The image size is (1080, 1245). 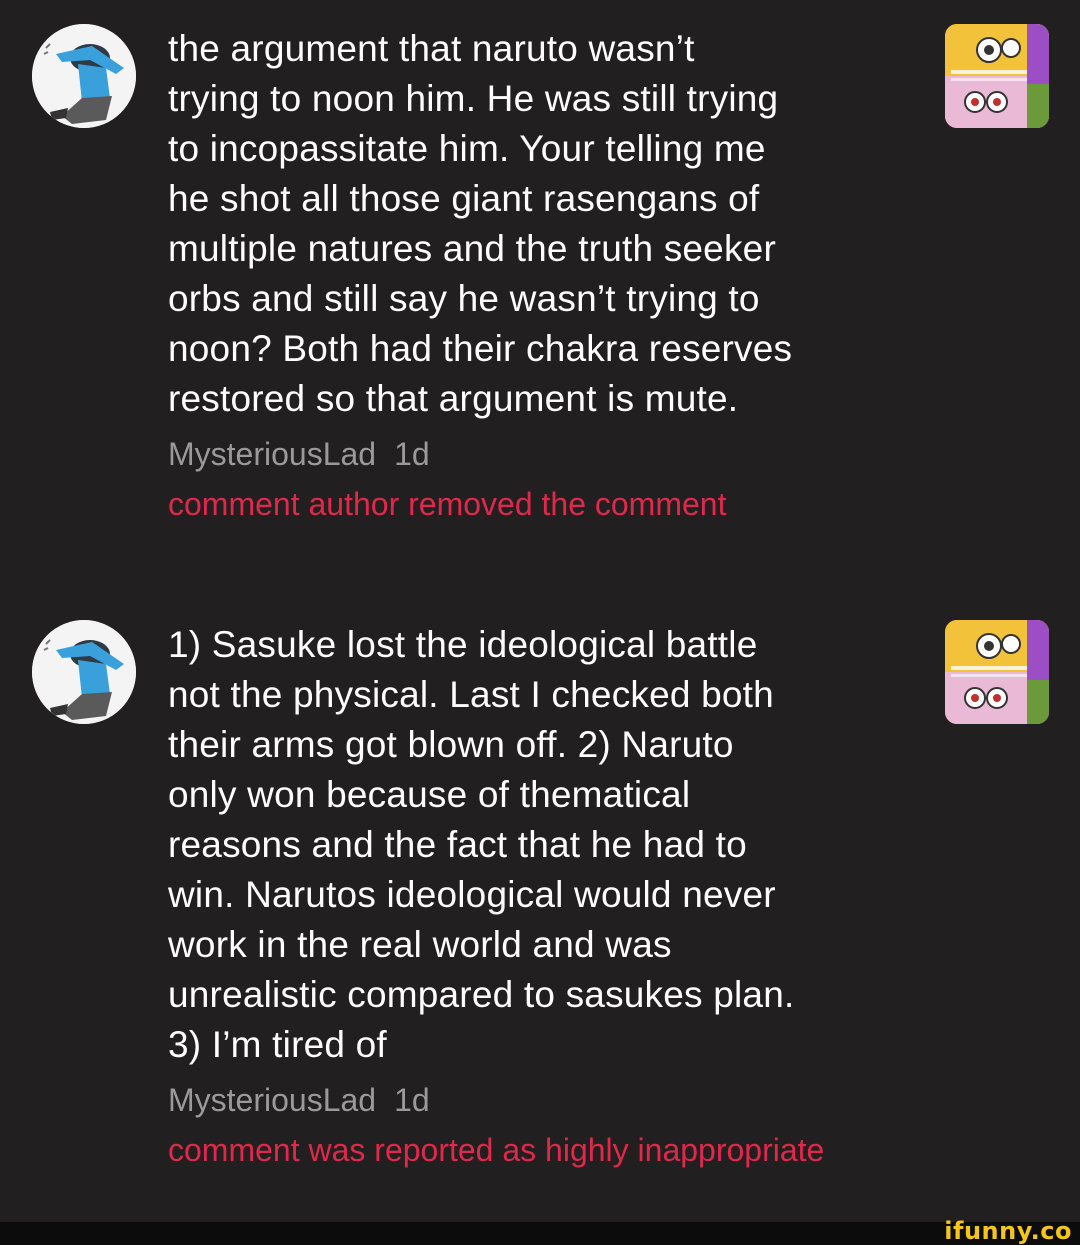 What do you see at coordinates (540, 1233) in the screenshot?
I see `footer-bar` at bounding box center [540, 1233].